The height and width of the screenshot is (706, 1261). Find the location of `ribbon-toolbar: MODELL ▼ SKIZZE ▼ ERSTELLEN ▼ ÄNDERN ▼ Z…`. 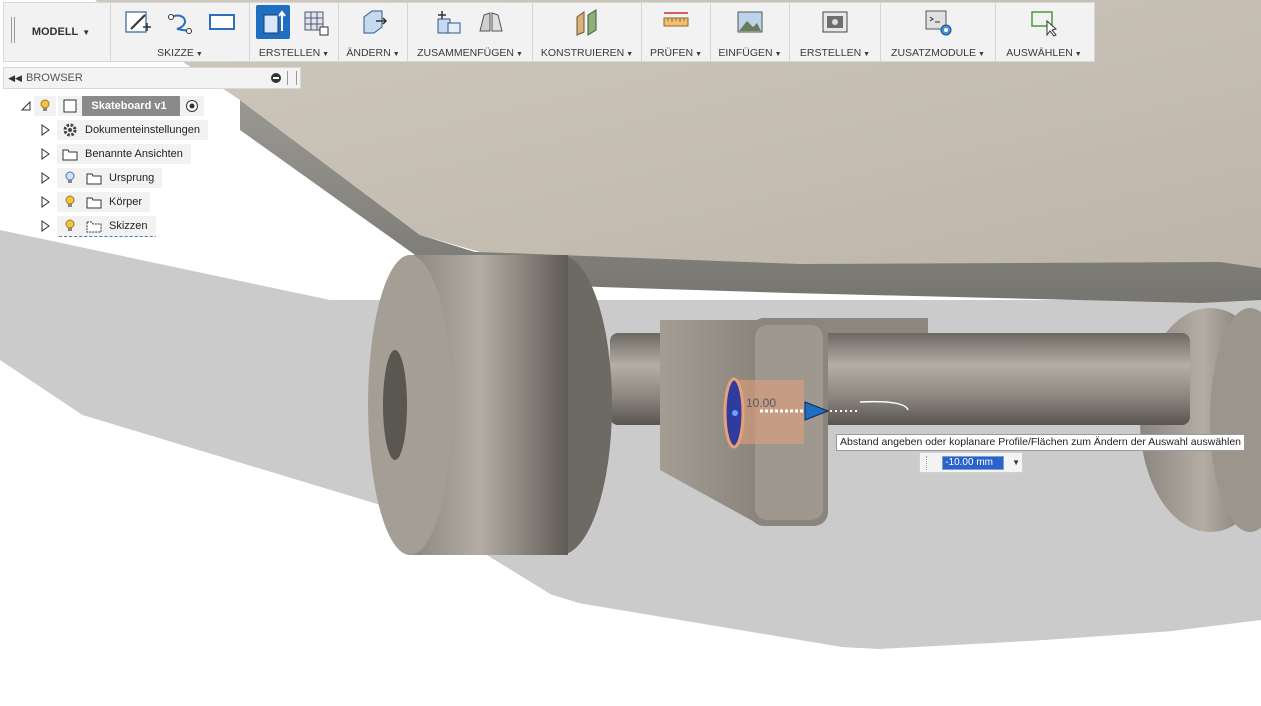

ribbon-toolbar: MODELL ▼ SKIZZE ▼ ERSTELLEN ▼ ÄNDERN ▼ Z… is located at coordinates (549, 32).